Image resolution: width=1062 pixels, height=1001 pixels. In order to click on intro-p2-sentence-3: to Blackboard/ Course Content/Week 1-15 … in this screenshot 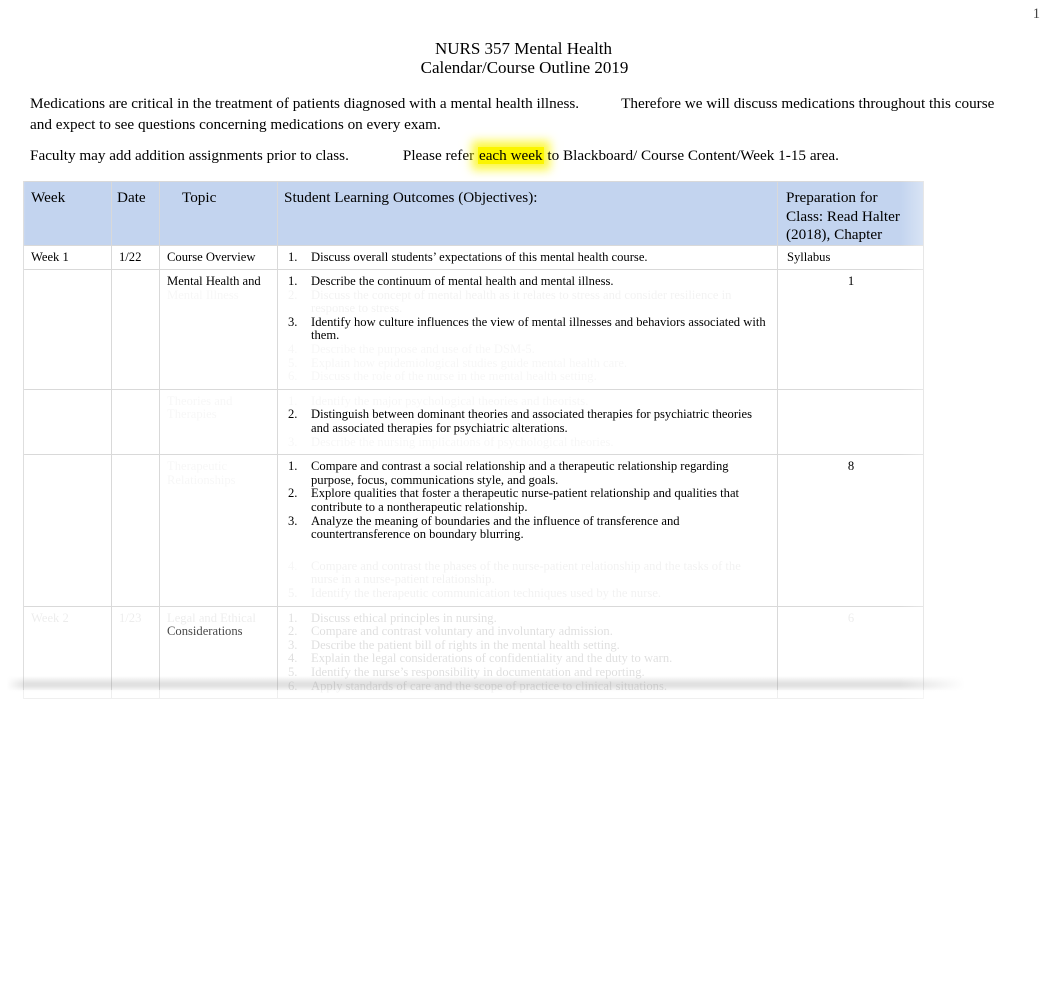, I will do `click(693, 155)`.